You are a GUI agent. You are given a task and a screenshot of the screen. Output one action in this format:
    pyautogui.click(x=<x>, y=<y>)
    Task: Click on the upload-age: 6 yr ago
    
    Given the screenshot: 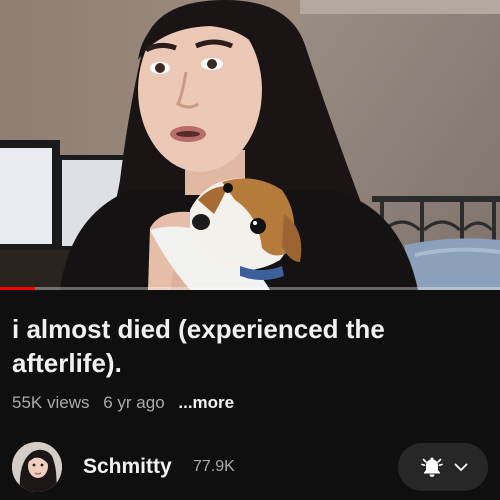 What is the action you would take?
    pyautogui.click(x=134, y=402)
    